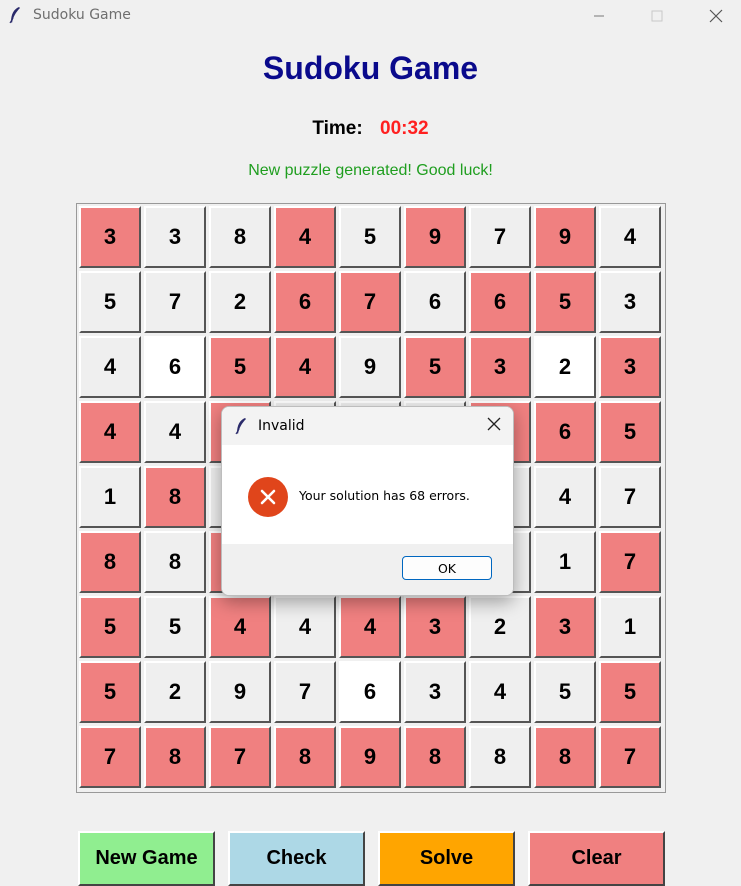  Describe the element at coordinates (281, 426) in the screenshot. I see `dialog-title: Invalid` at that location.